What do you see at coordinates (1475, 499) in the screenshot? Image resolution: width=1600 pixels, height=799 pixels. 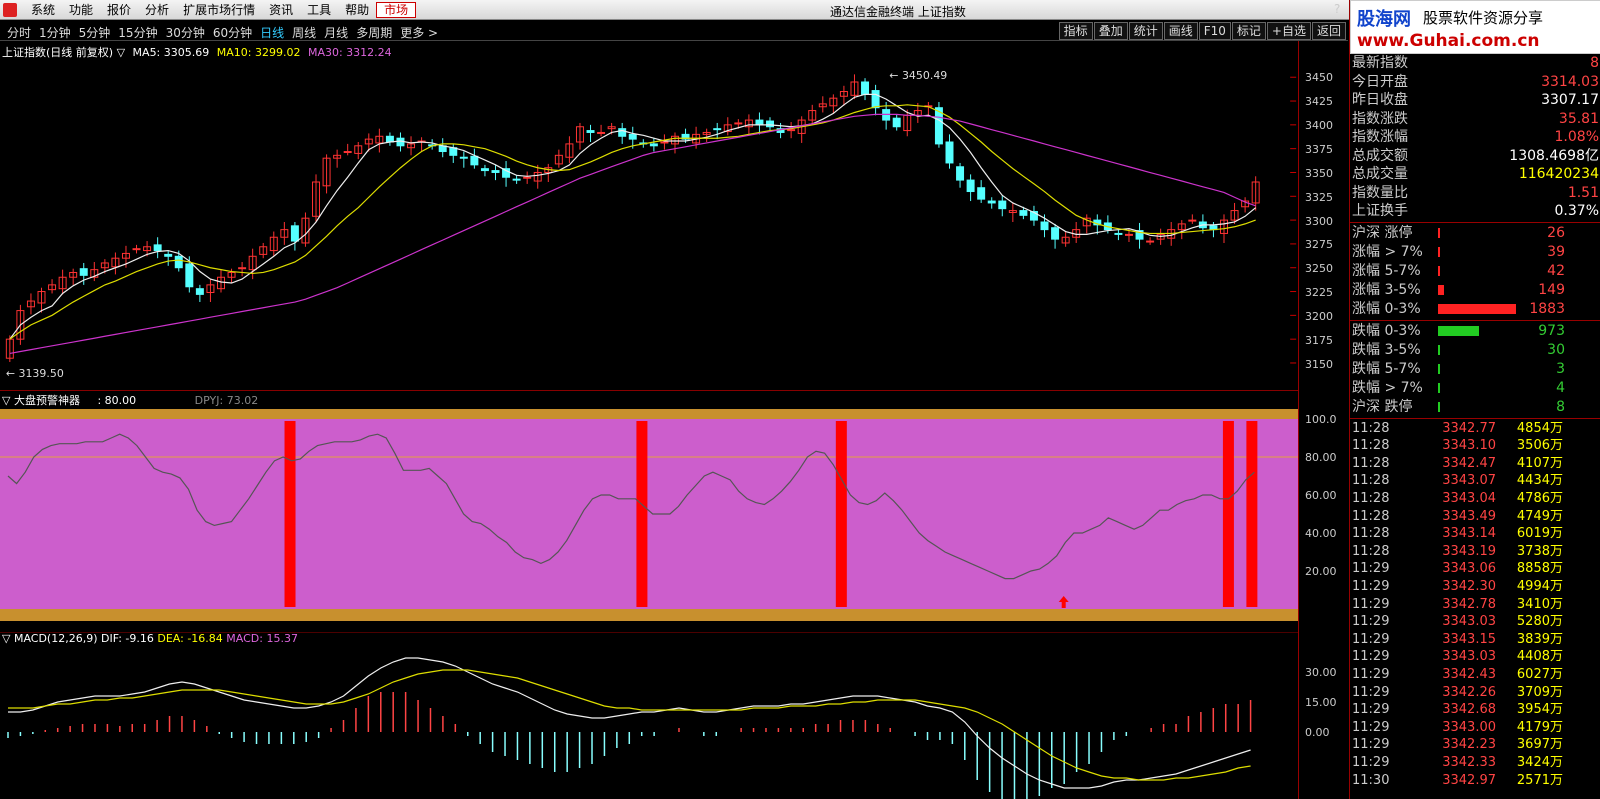 I see `tick-row: 11:28 3343.04 4786万` at bounding box center [1475, 499].